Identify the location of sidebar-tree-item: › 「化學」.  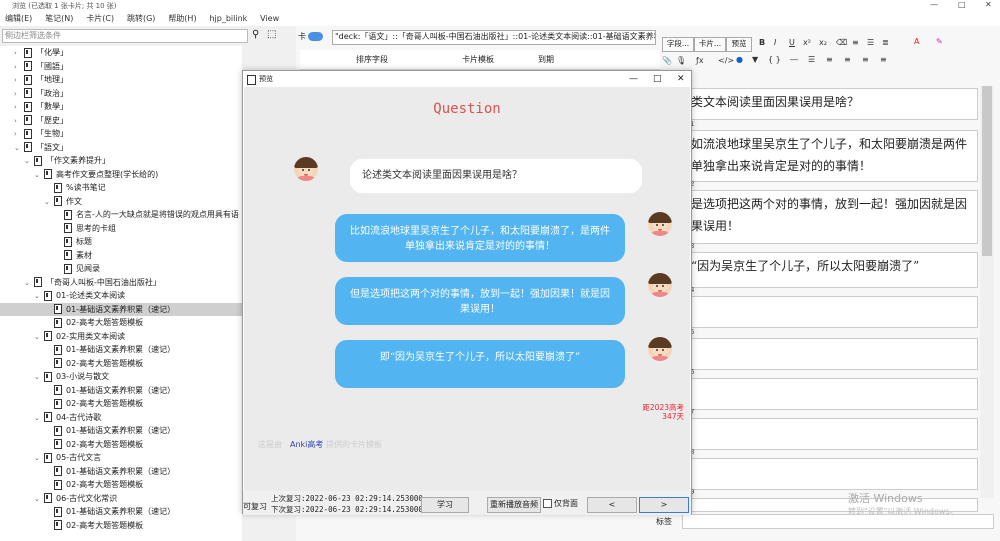
(121, 52).